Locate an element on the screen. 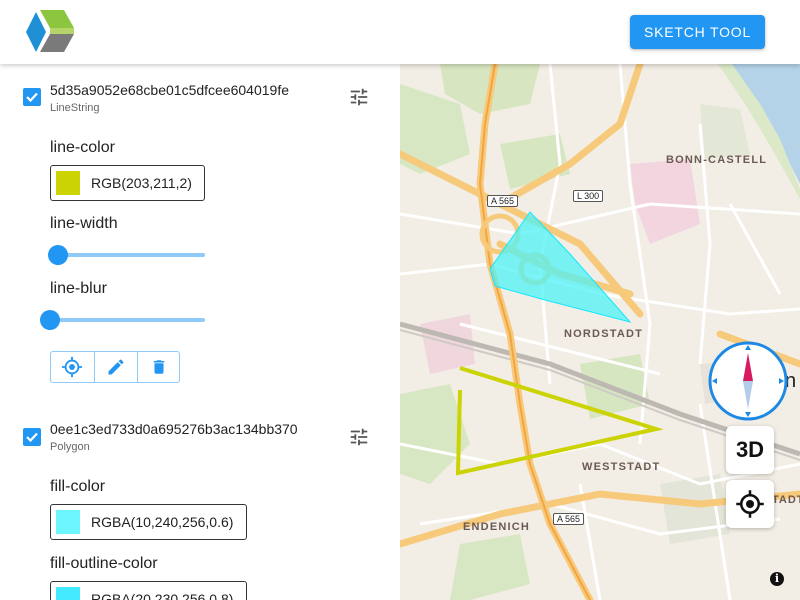 Image resolution: width=800 pixels, height=600 pixels. color-value: RGBA(10,240,256,0.6) is located at coordinates (162, 522).